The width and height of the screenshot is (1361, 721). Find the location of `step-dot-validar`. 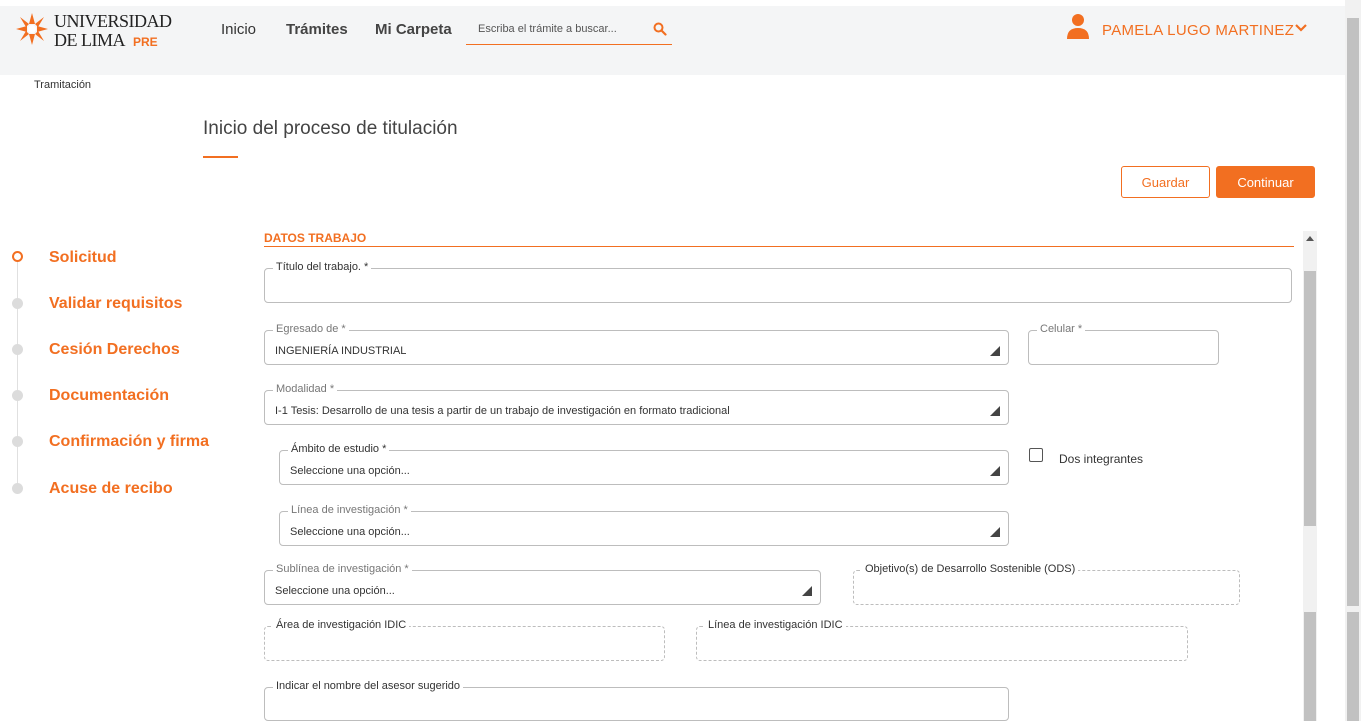

step-dot-validar is located at coordinates (17, 303).